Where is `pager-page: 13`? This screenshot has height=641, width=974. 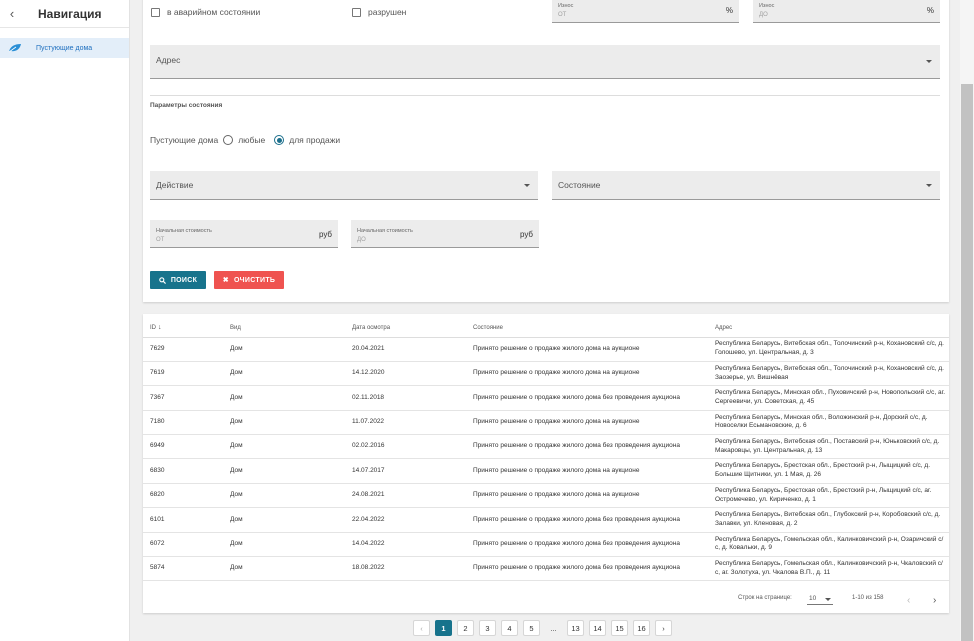 pager-page: 13 is located at coordinates (575, 628).